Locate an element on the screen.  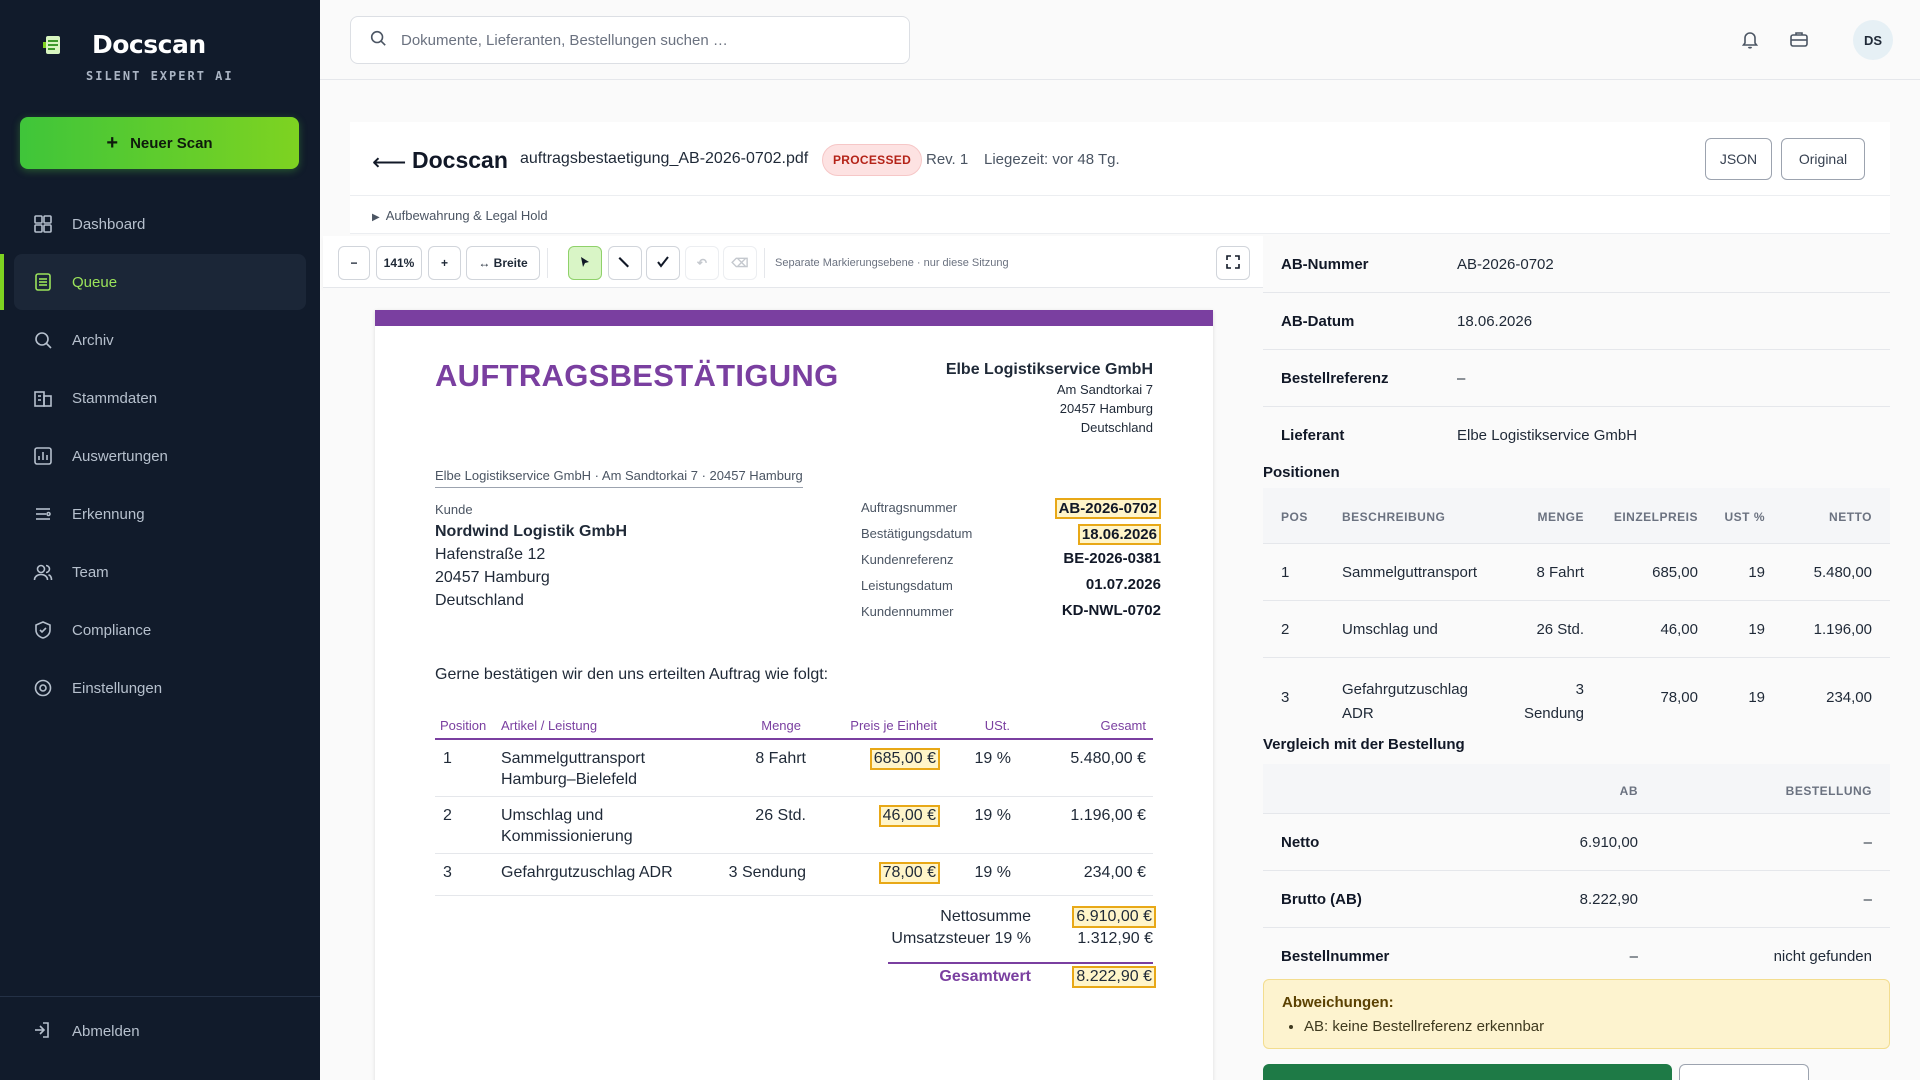
totals-divider is located at coordinates (1020, 963).